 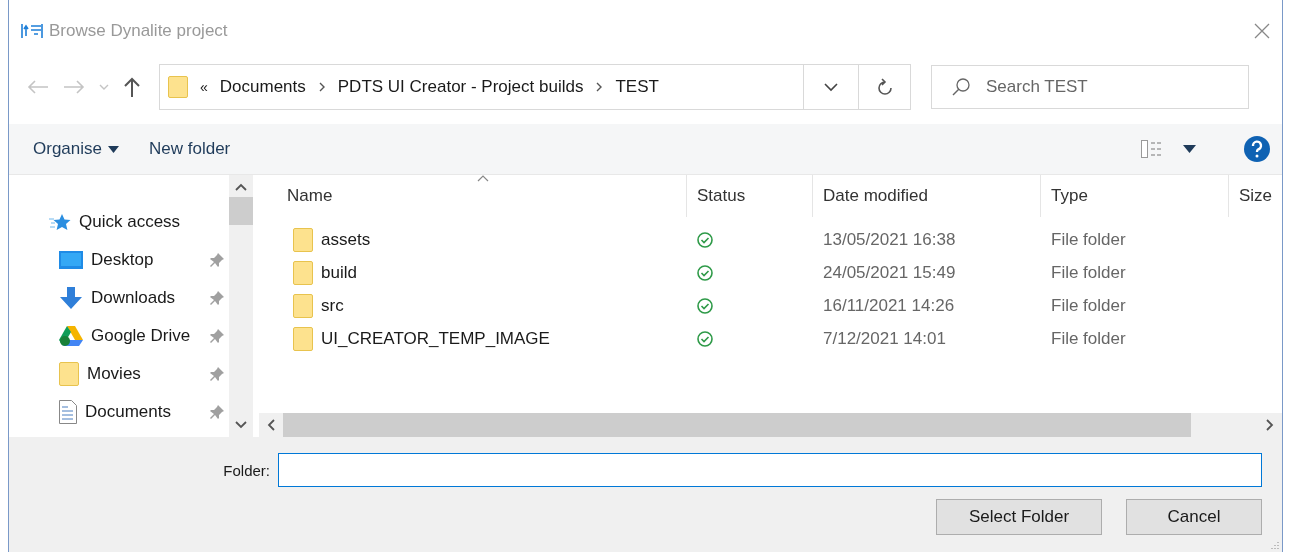 What do you see at coordinates (1262, 31) in the screenshot?
I see `close-icon` at bounding box center [1262, 31].